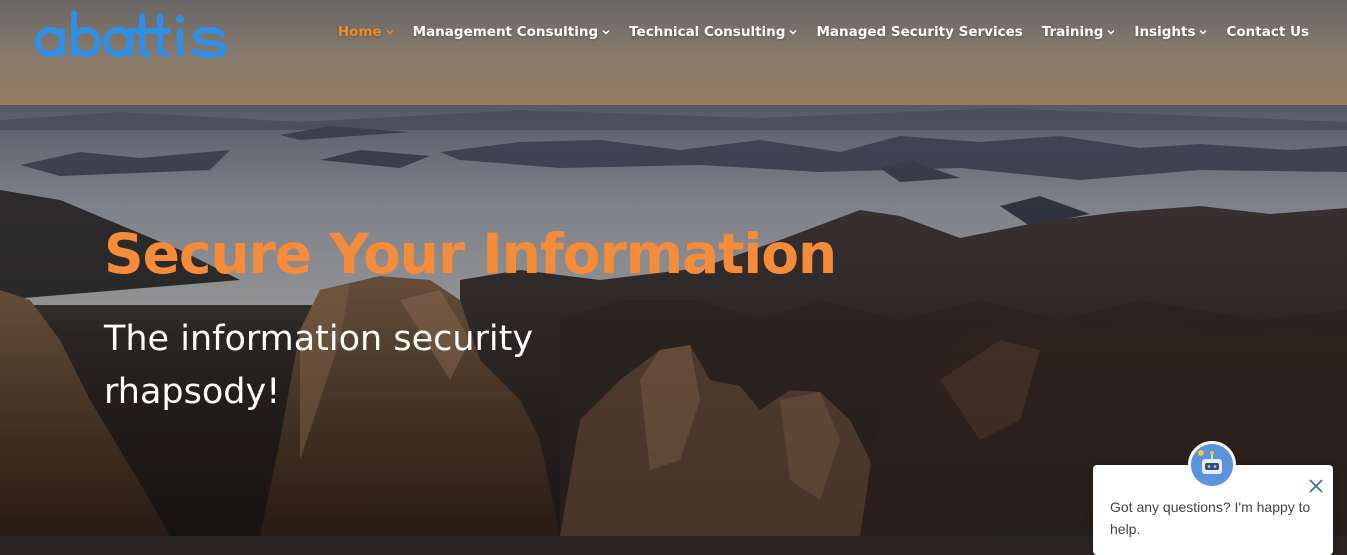 This screenshot has width=1347, height=555. I want to click on nav-item-home: Home, so click(366, 32).